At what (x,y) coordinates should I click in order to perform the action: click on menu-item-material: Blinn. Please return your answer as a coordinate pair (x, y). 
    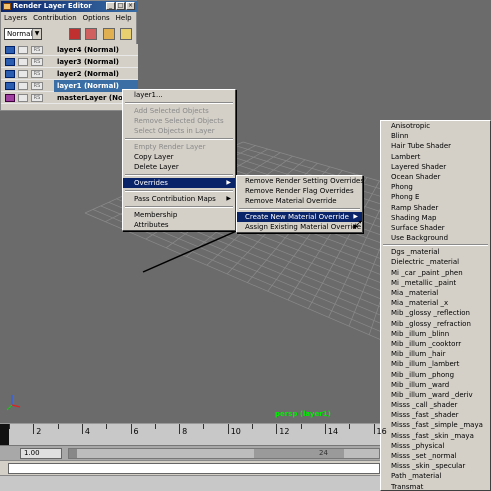
    Looking at the image, I should click on (435, 136).